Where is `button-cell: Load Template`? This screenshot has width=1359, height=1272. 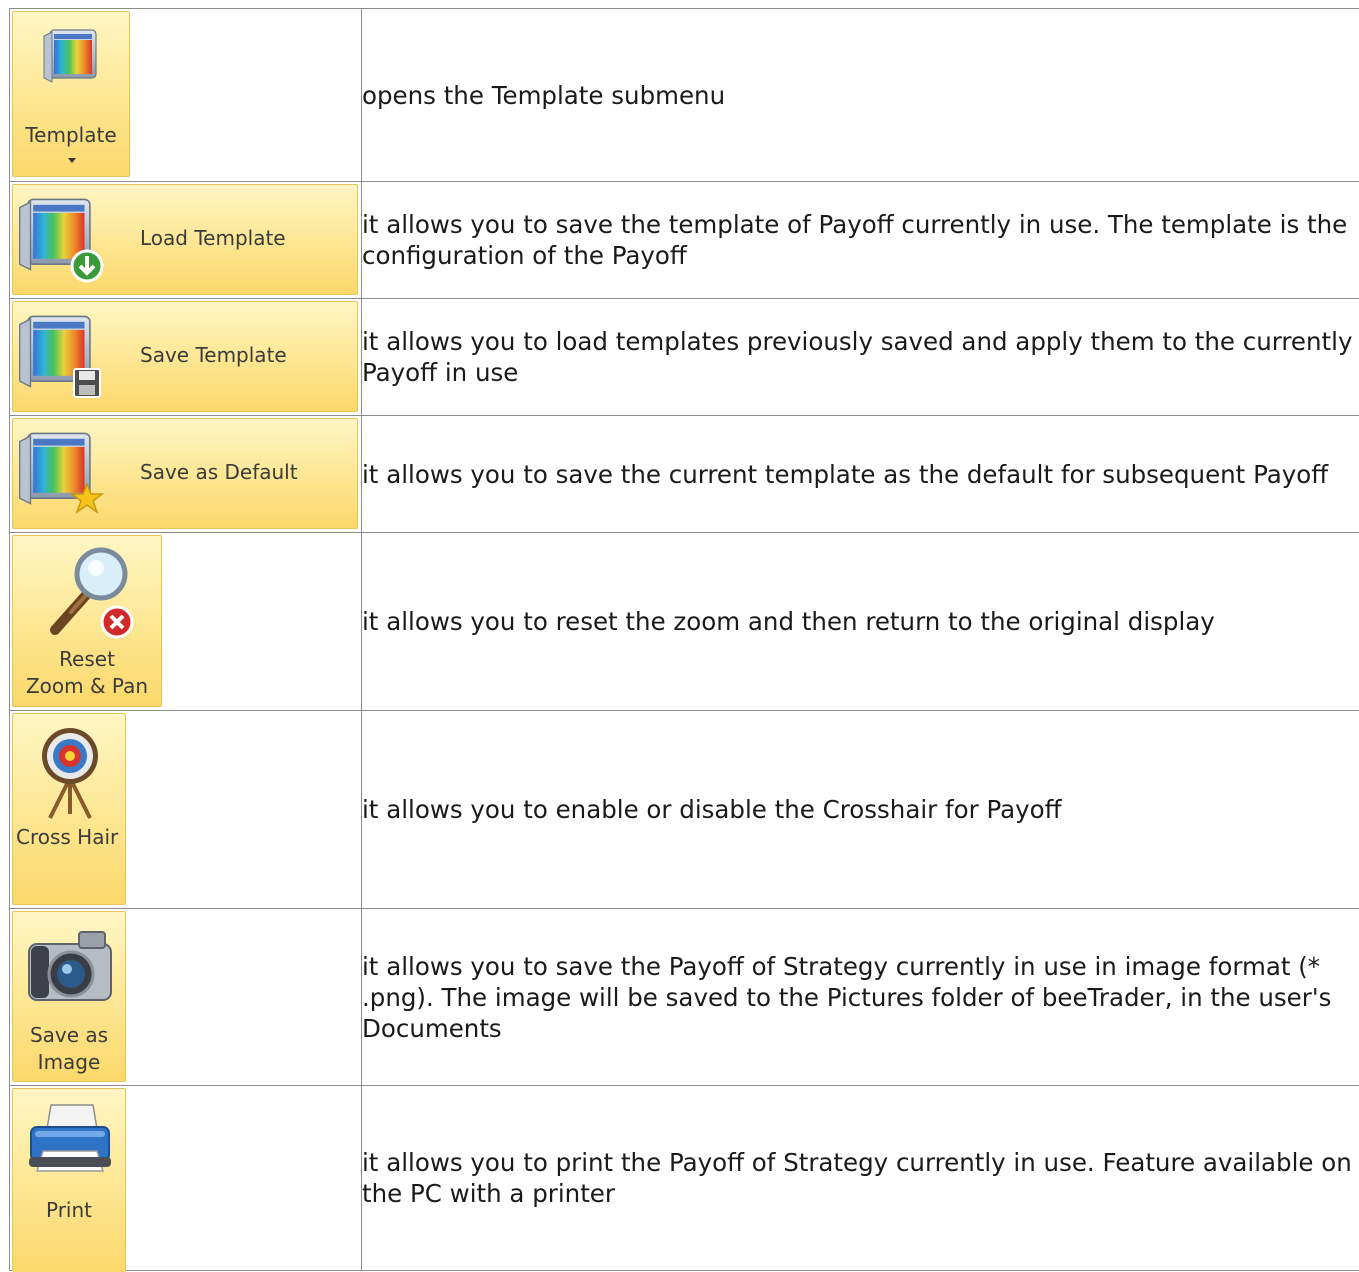 button-cell: Load Template is located at coordinates (186, 240).